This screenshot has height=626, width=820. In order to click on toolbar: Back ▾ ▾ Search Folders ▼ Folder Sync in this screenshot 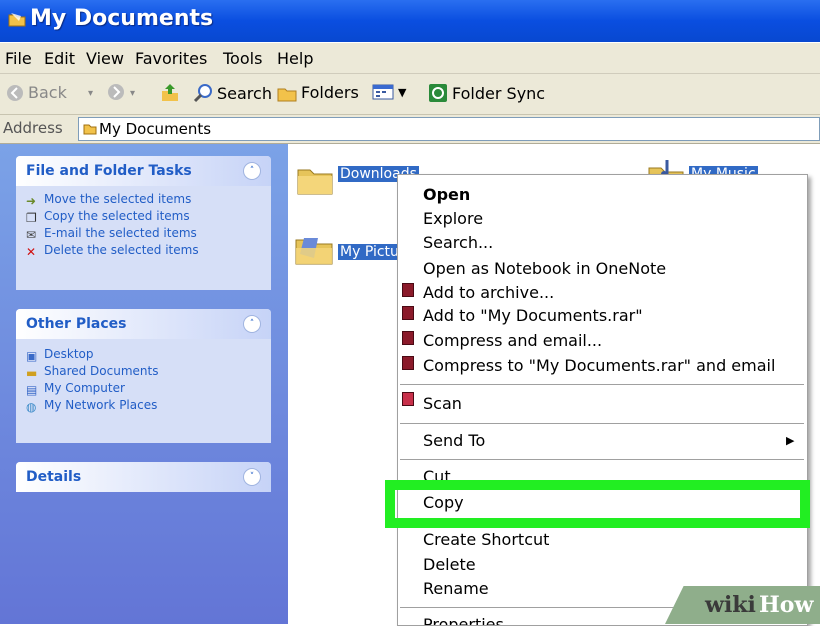, I will do `click(410, 94)`.